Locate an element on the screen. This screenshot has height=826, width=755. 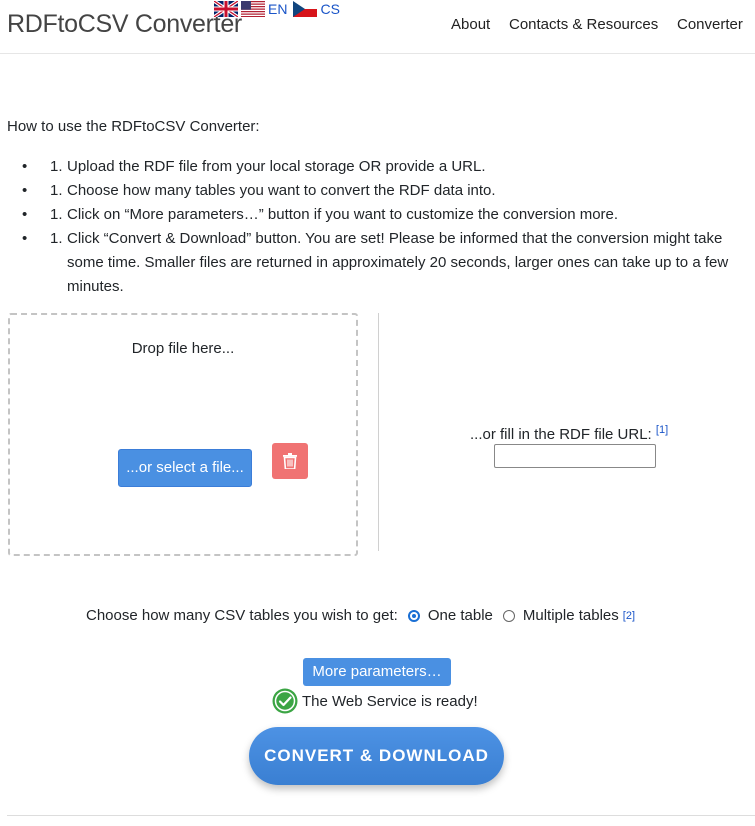
status-text: The Web Service is ready! is located at coordinates (390, 701).